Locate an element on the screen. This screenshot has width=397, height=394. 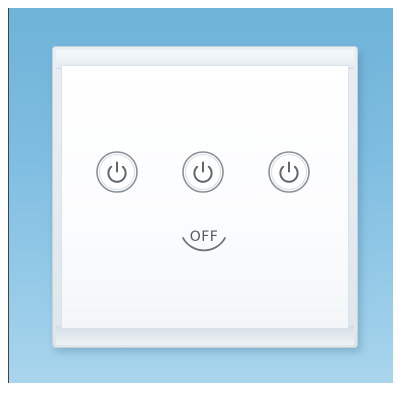
off-label: OFF is located at coordinates (204, 237).